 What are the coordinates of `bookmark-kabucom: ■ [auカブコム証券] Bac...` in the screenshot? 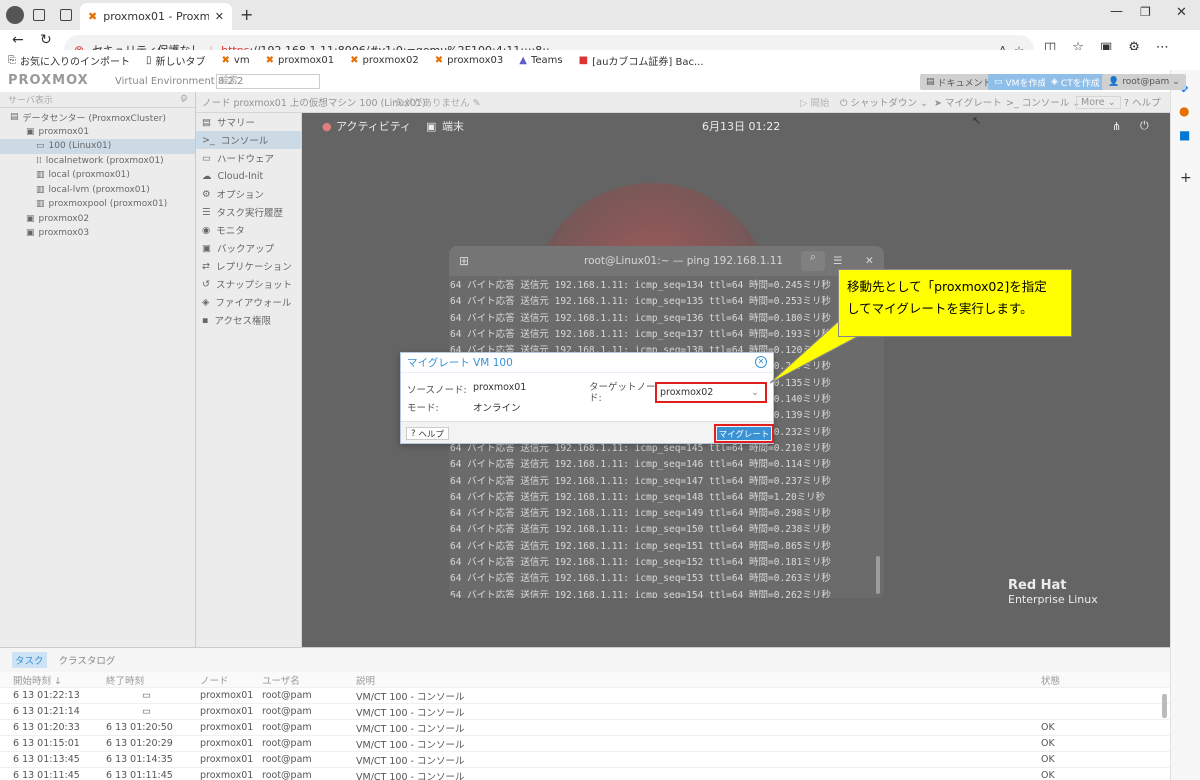 It's located at (641, 60).